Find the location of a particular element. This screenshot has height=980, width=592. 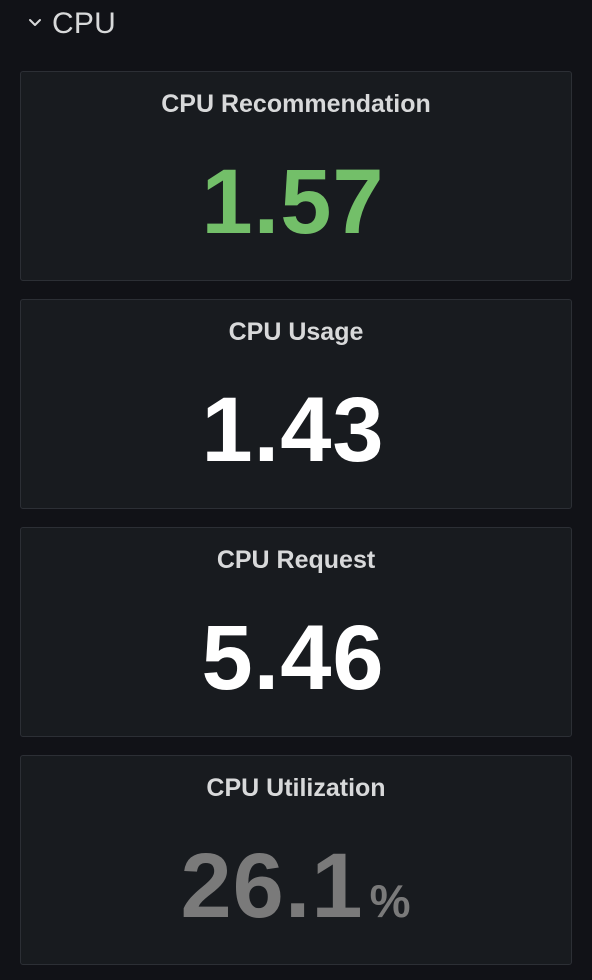

stat-value: 26.1% is located at coordinates (296, 893).